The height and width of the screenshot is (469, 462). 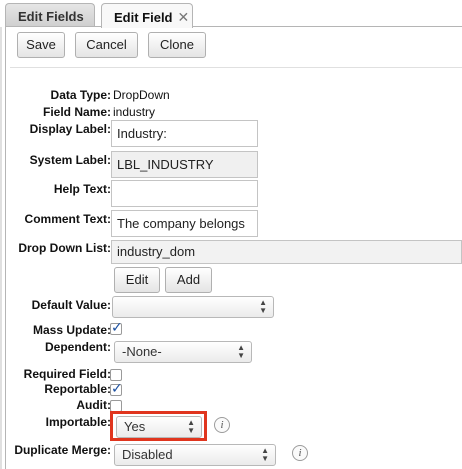 I want to click on tab-strip: Edit Fields Edit Field ✕, so click(x=231, y=14).